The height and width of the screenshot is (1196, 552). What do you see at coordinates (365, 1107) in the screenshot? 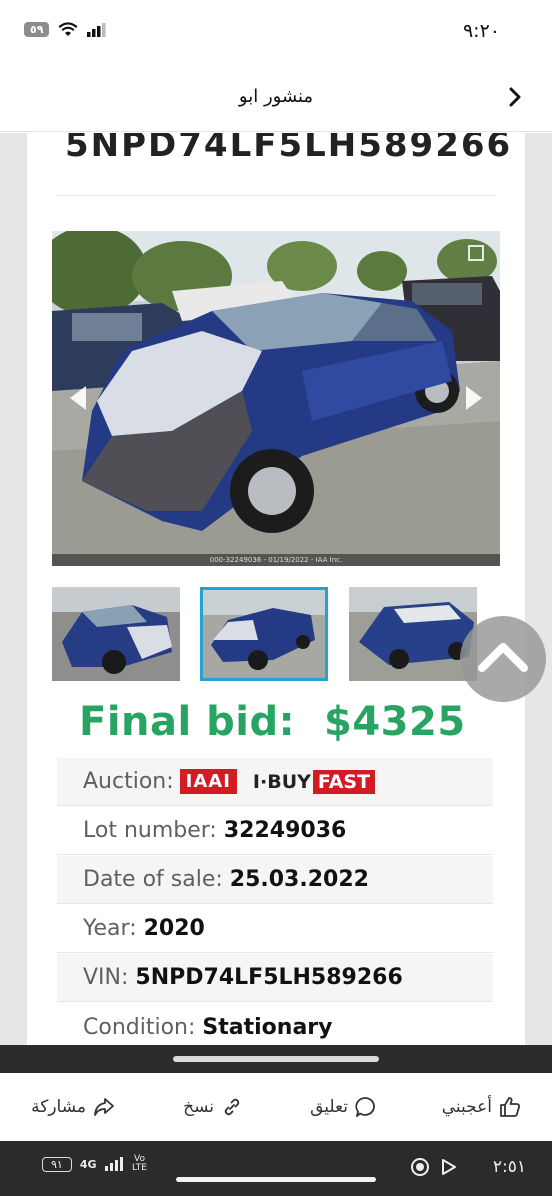
I see `comment-bubble-icon` at bounding box center [365, 1107].